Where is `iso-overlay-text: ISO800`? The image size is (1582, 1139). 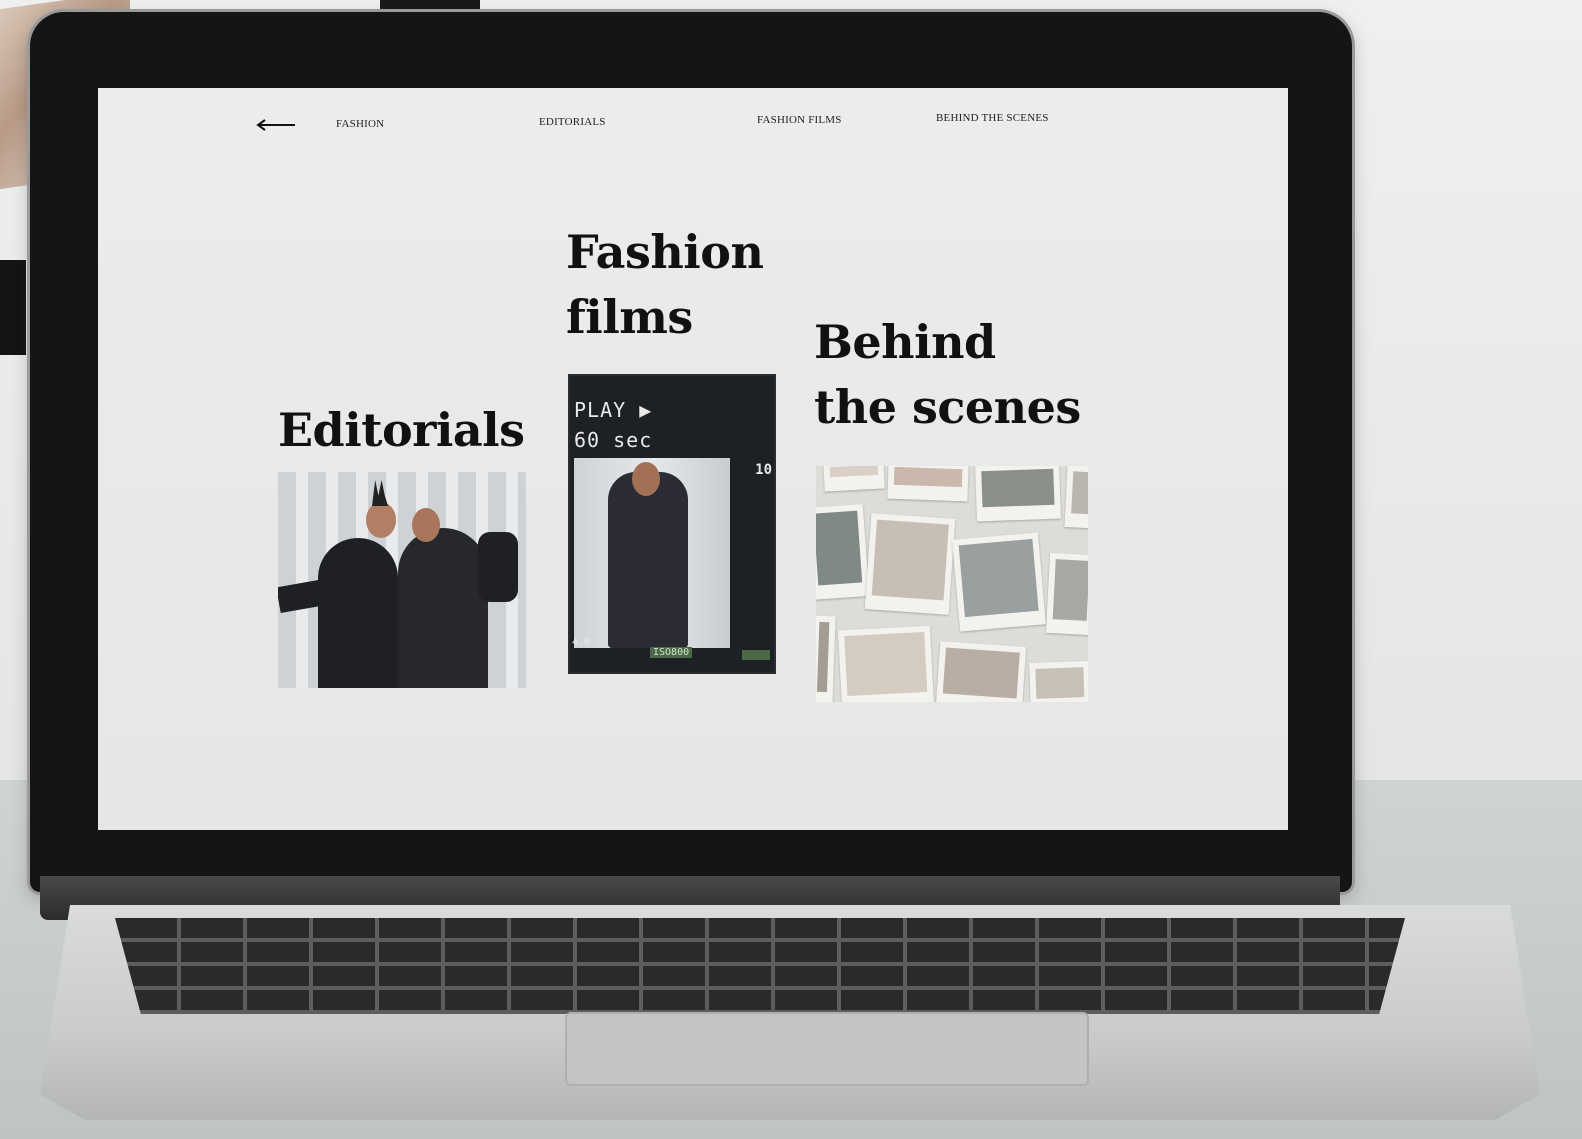 iso-overlay-text: ISO800 is located at coordinates (671, 652).